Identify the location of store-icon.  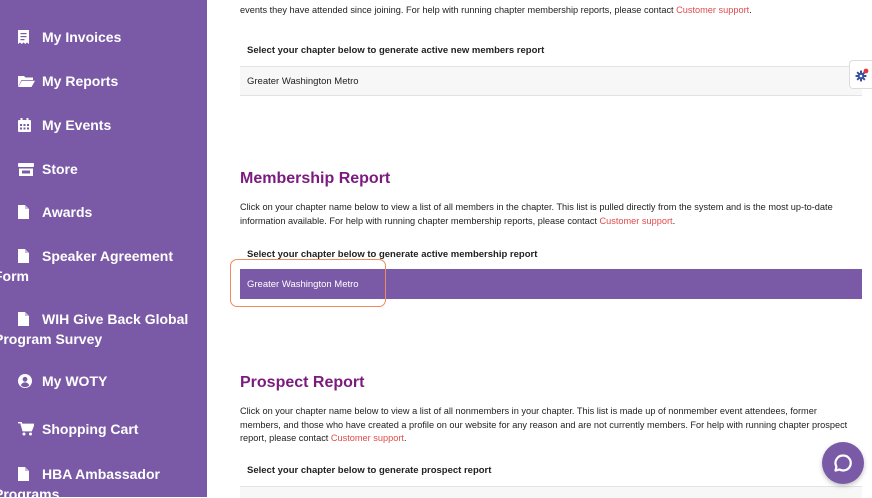
(30, 169).